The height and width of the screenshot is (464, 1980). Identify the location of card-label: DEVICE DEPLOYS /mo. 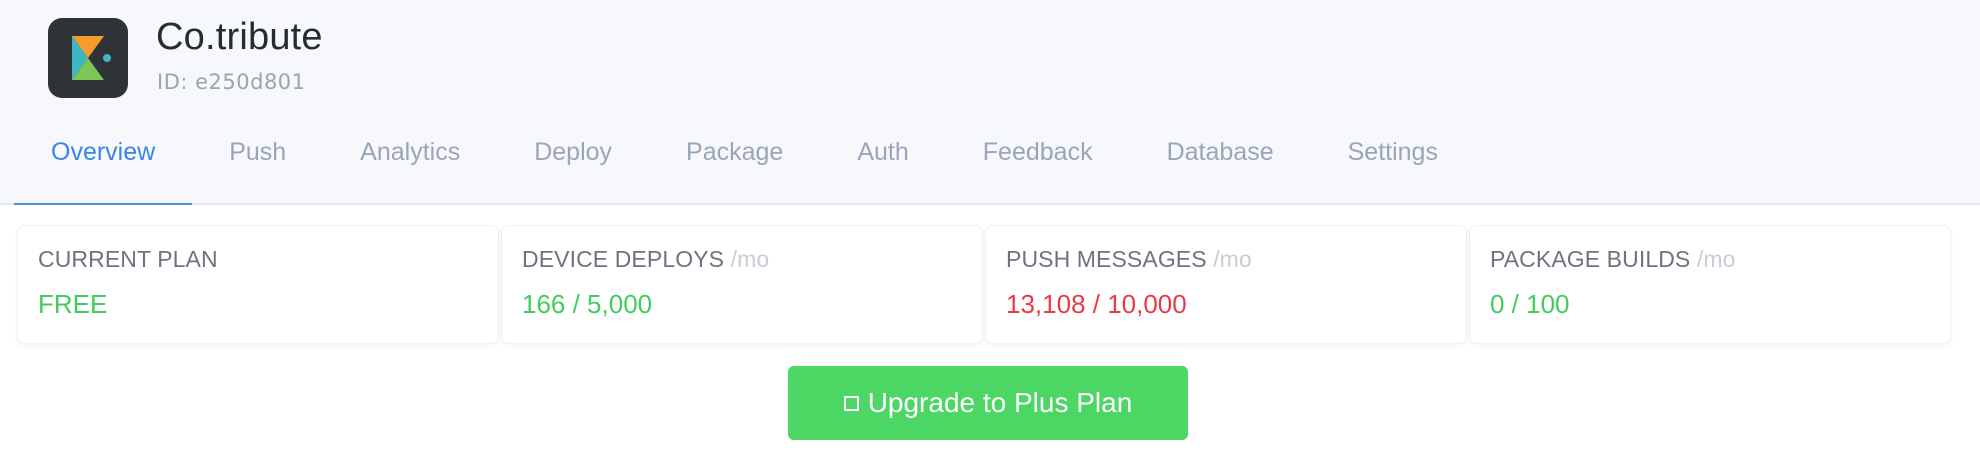
(742, 259).